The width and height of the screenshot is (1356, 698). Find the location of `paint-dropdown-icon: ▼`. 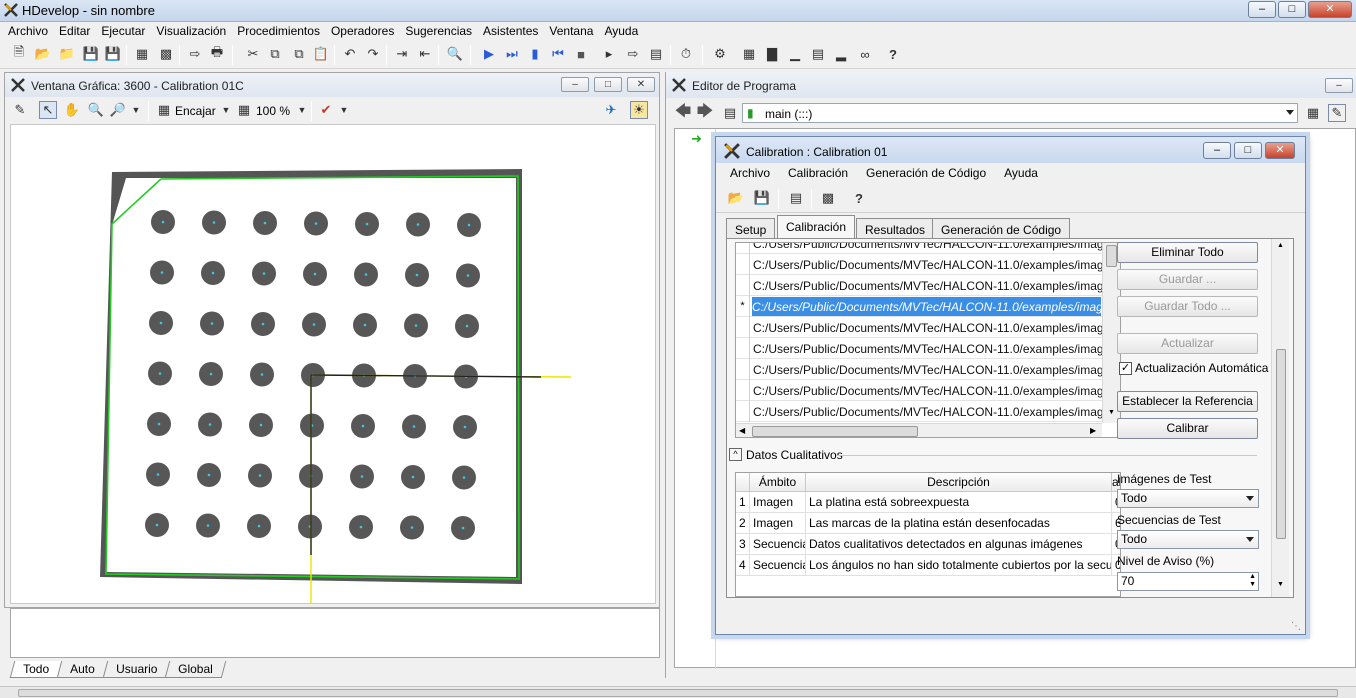

paint-dropdown-icon: ▼ is located at coordinates (344, 110).